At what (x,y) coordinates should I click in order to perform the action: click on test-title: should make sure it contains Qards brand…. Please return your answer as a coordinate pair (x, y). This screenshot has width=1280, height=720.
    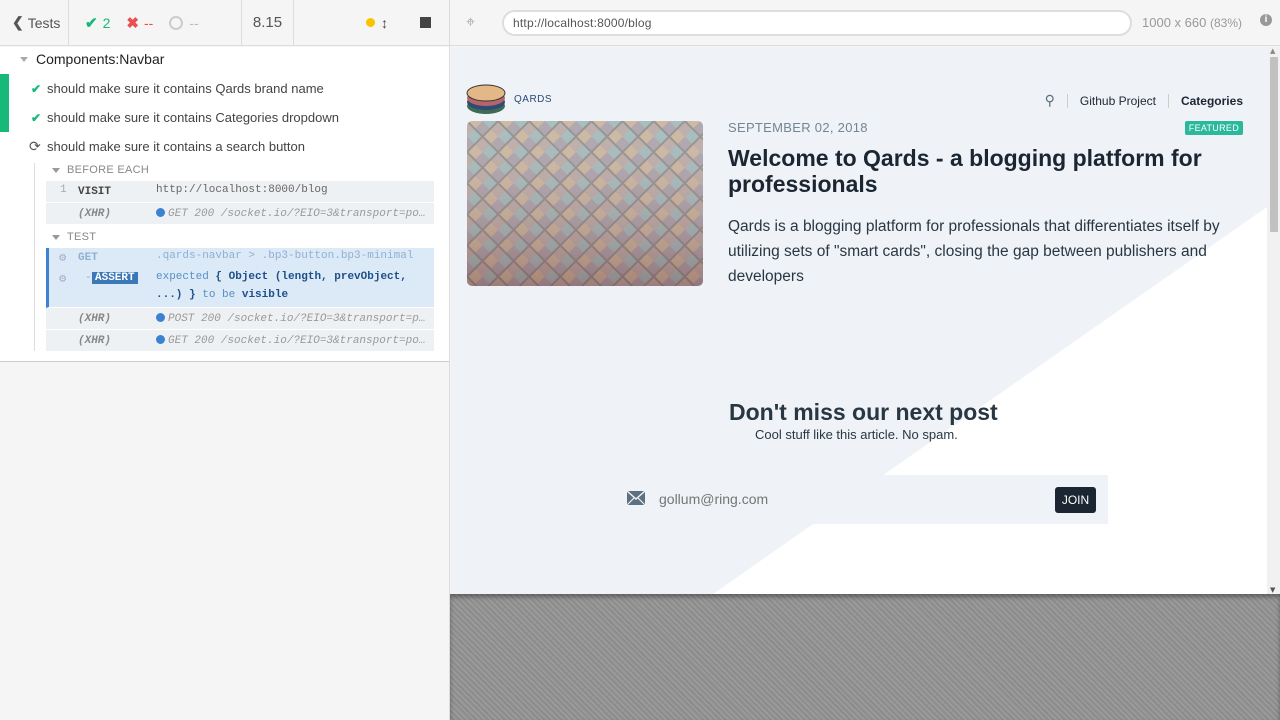
    Looking at the image, I should click on (185, 88).